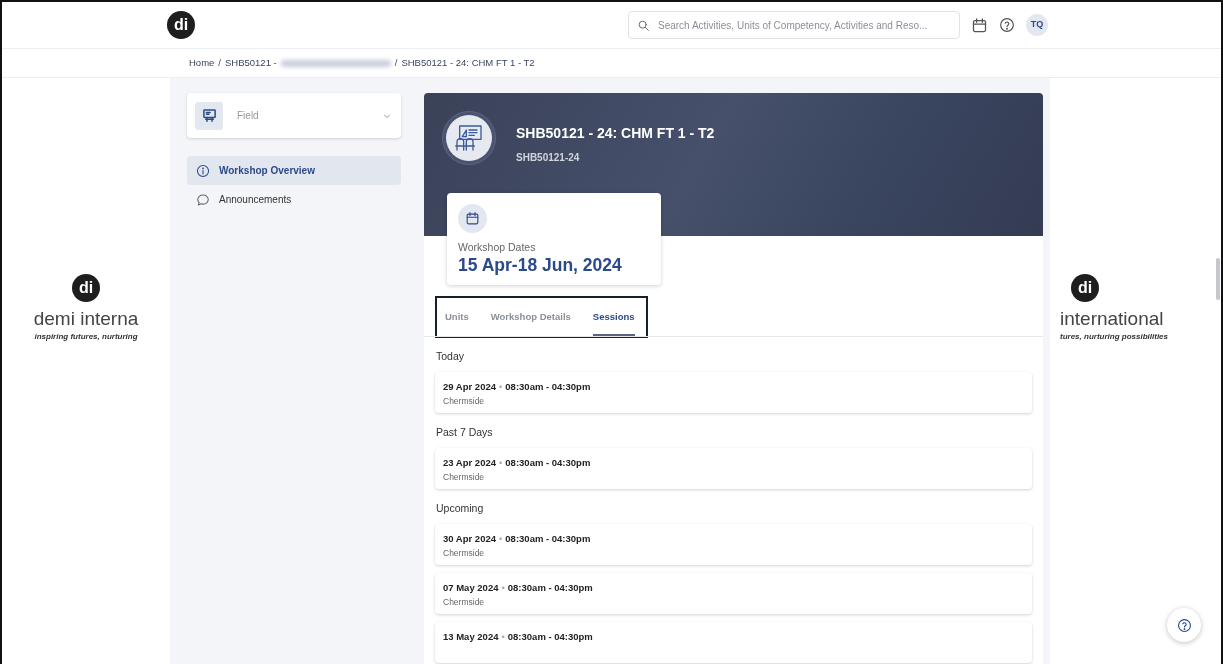 Image resolution: width=1223 pixels, height=664 pixels. What do you see at coordinates (203, 199) in the screenshot?
I see `chat-icon` at bounding box center [203, 199].